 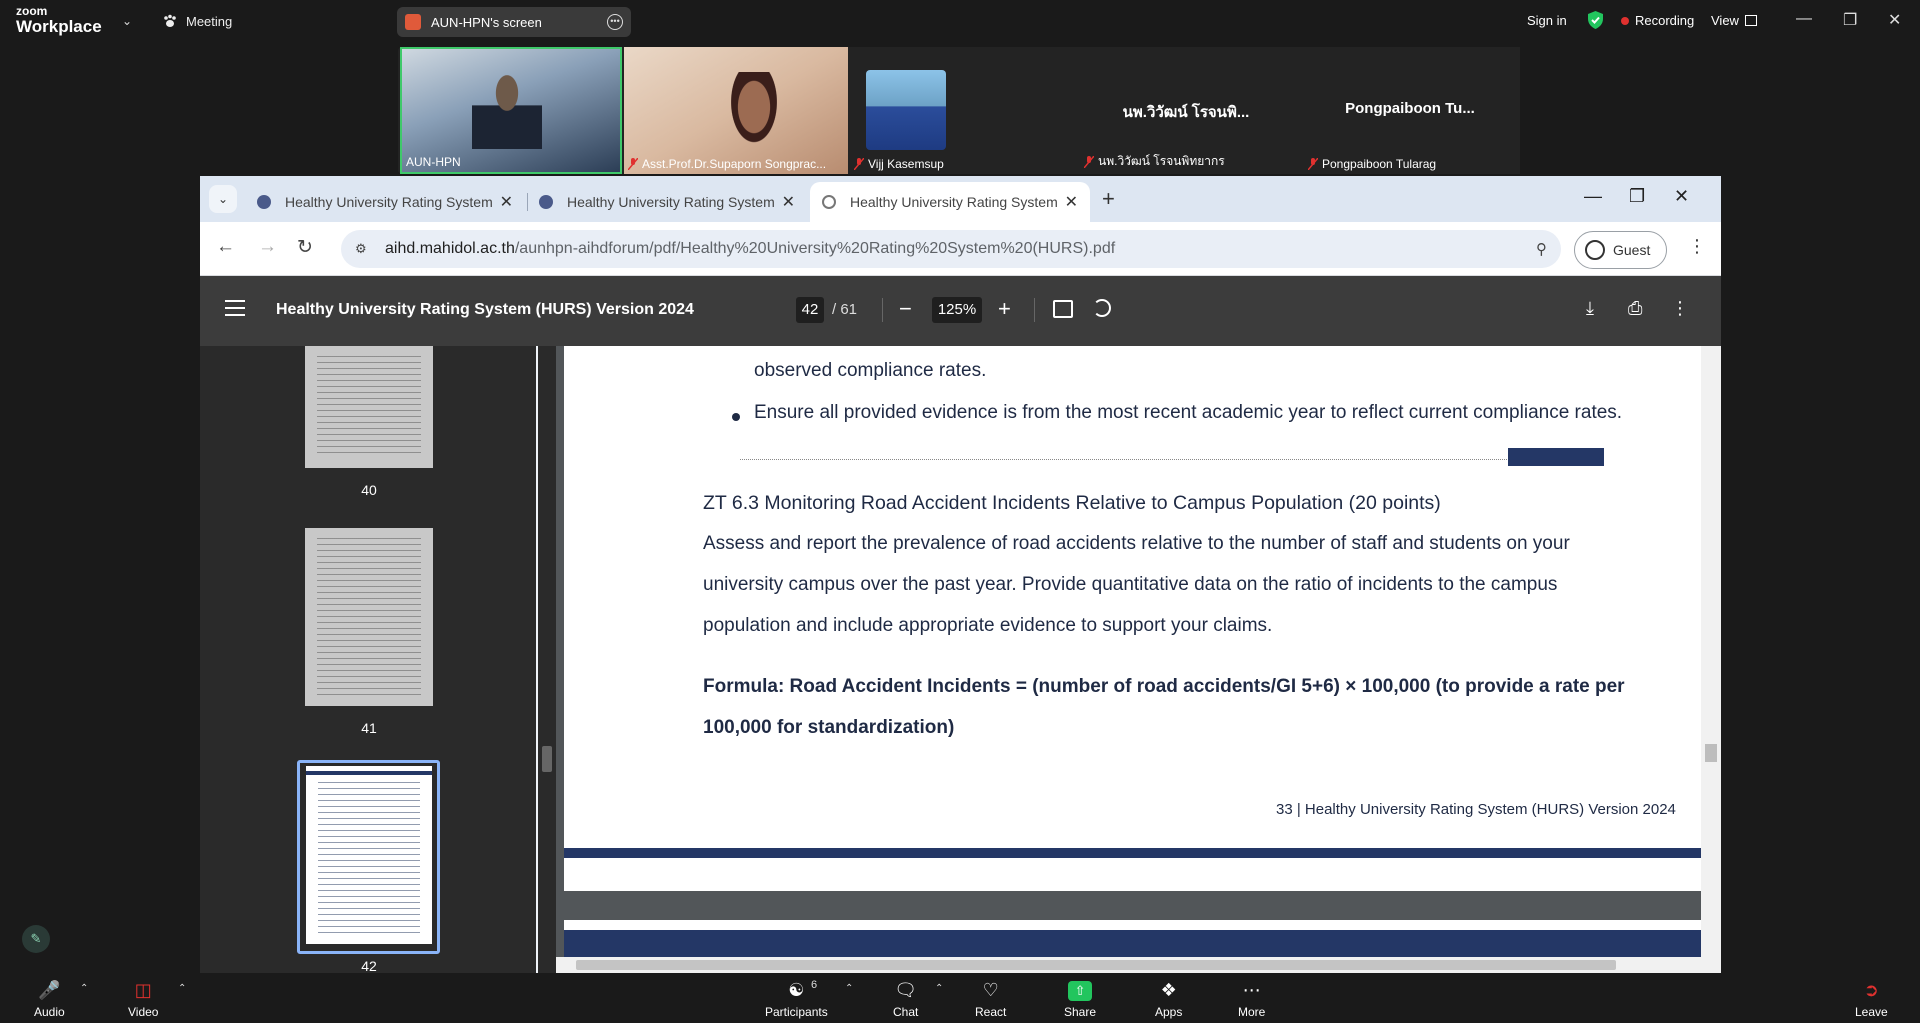 I want to click on participant-tile: Pongpaiboon Tu... Pongpaiboon Tularag, so click(x=1409, y=110).